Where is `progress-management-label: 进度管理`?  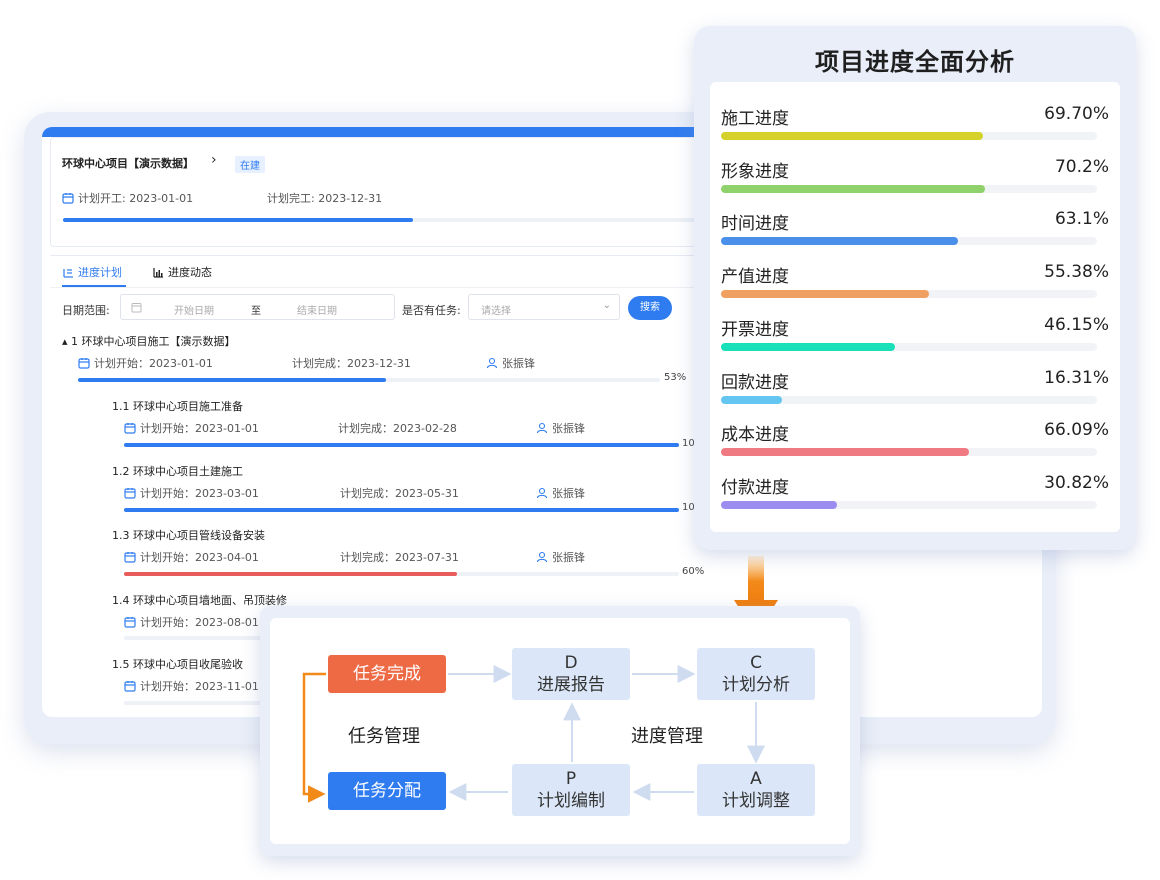
progress-management-label: 进度管理 is located at coordinates (667, 736).